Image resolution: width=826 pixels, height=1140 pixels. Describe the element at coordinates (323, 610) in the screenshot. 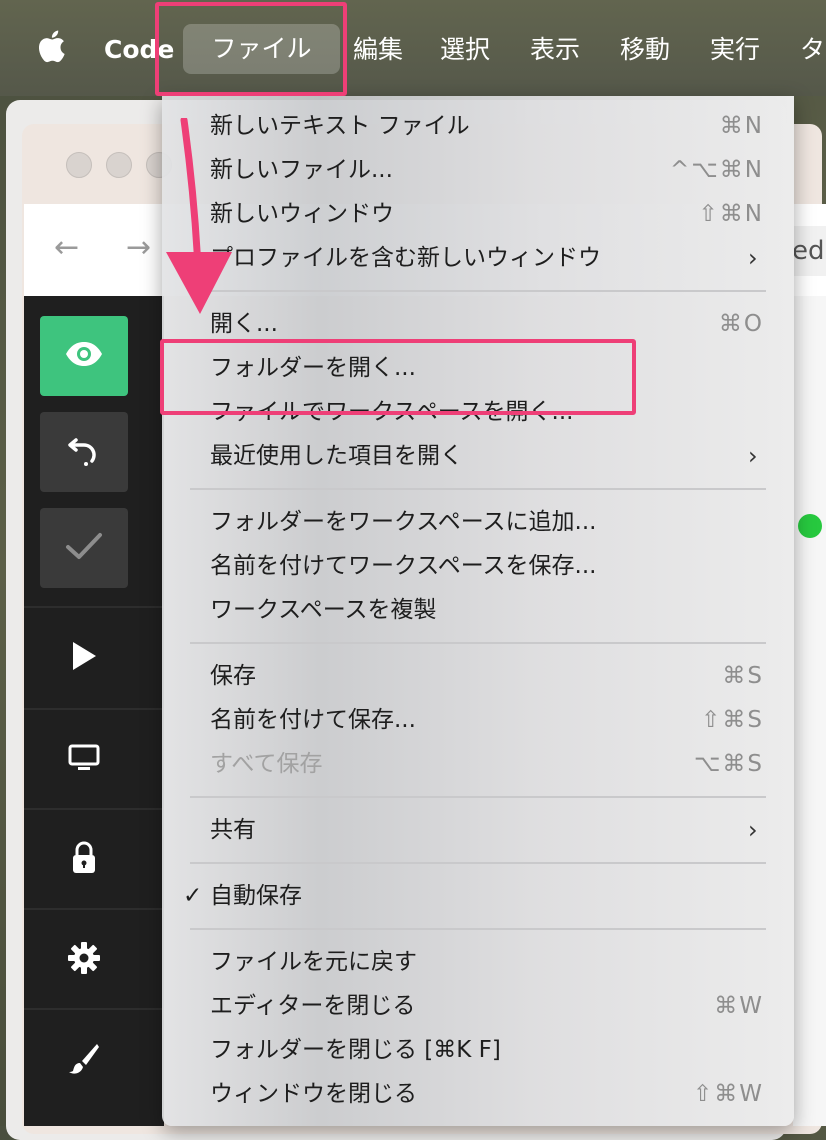

I see `menu-item-duplicate-workspace: ワークスペースを複製` at that location.